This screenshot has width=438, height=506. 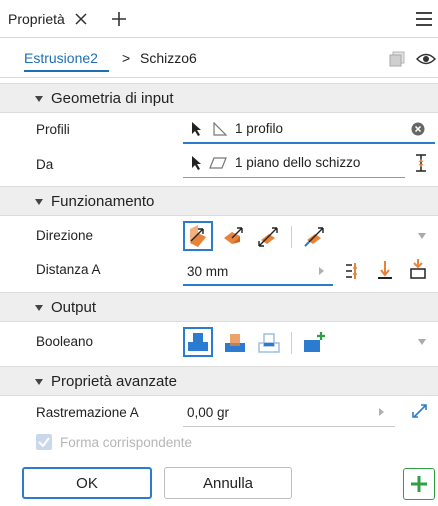 I want to click on distance-value: 30 mm, so click(x=208, y=271).